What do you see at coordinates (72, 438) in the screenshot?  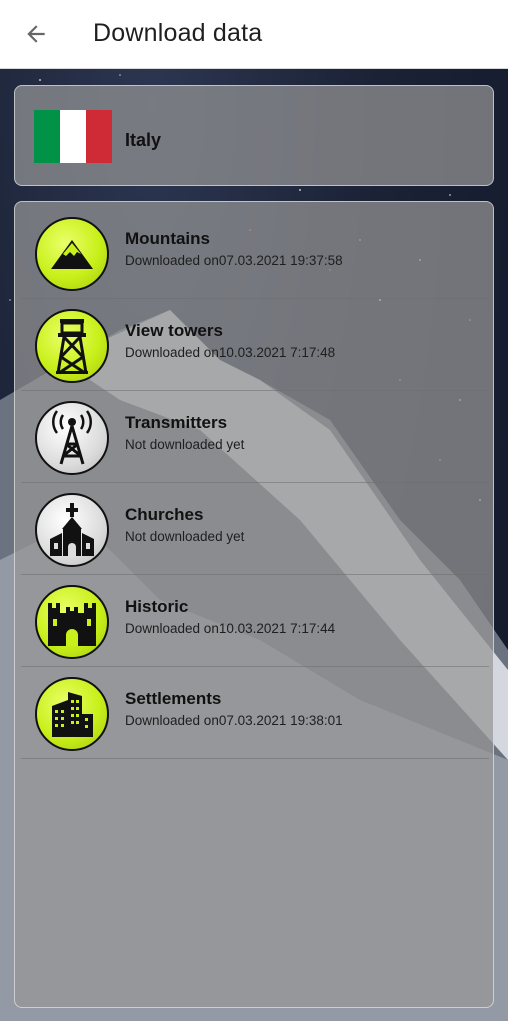 I see `transmitter-icon` at bounding box center [72, 438].